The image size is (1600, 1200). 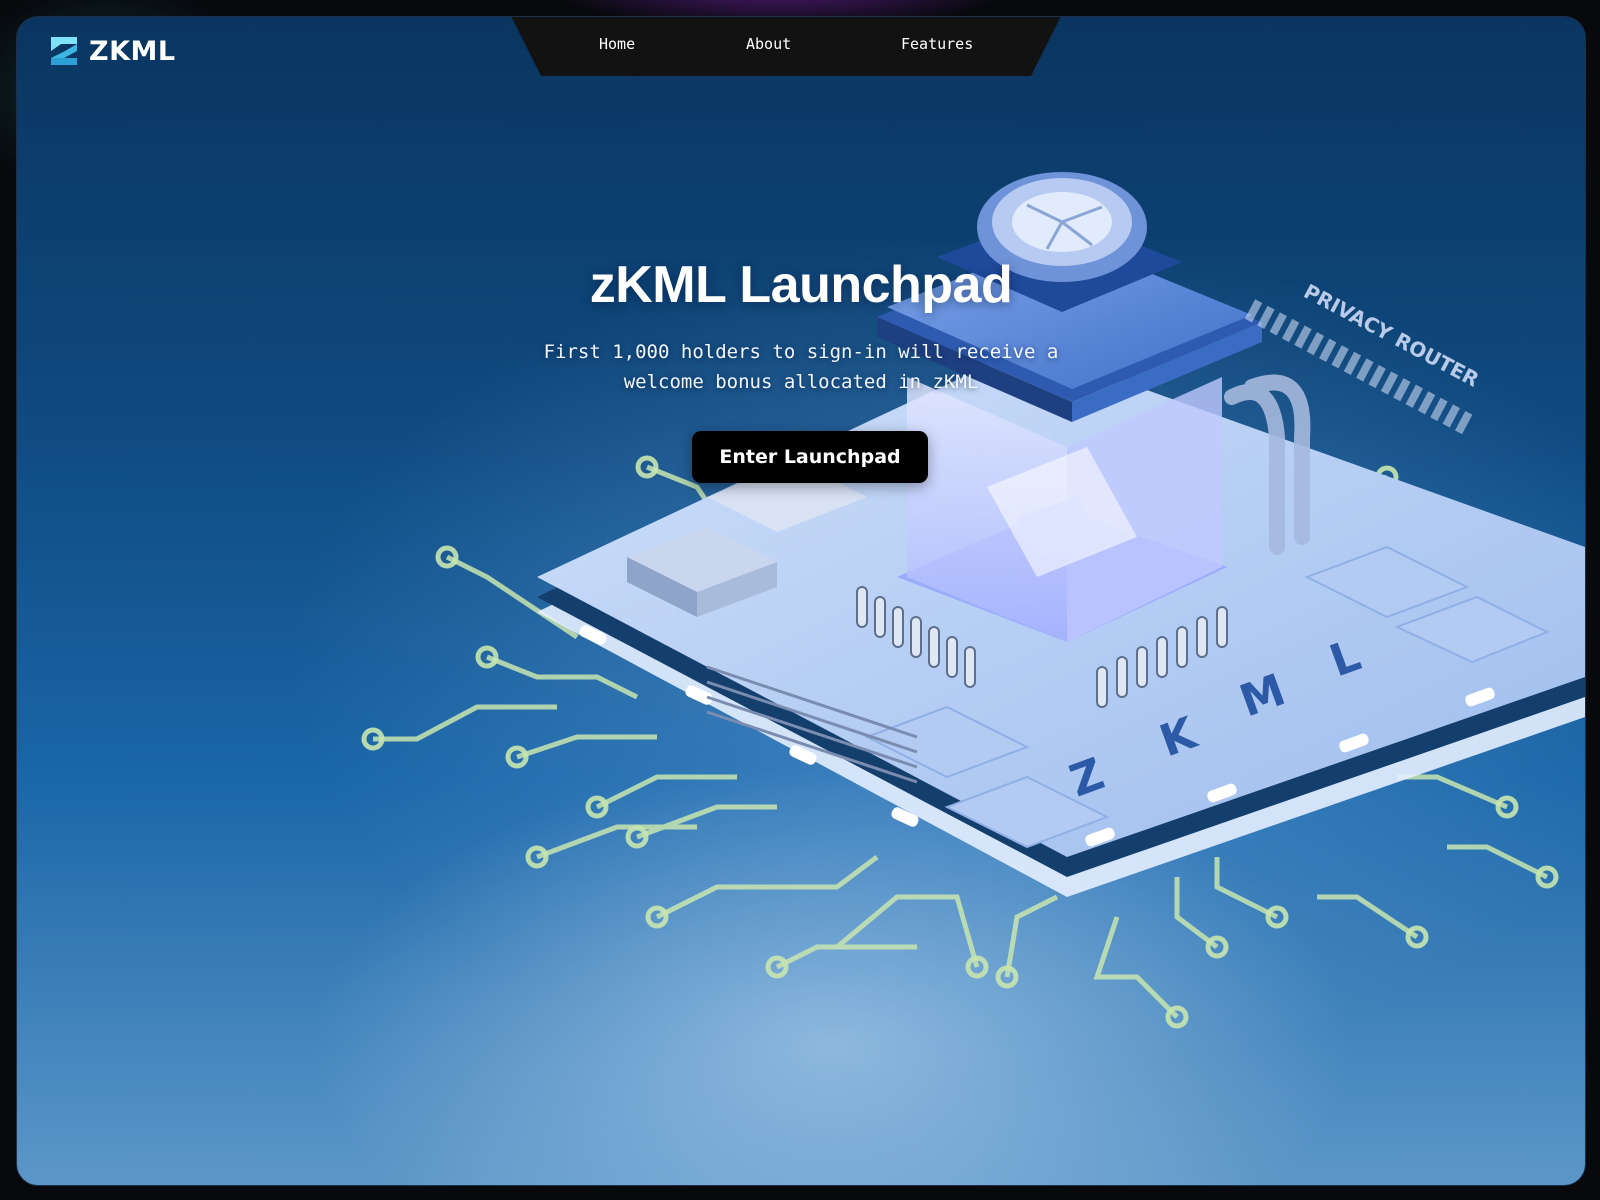 I want to click on nav-home: Home, so click(x=617, y=44).